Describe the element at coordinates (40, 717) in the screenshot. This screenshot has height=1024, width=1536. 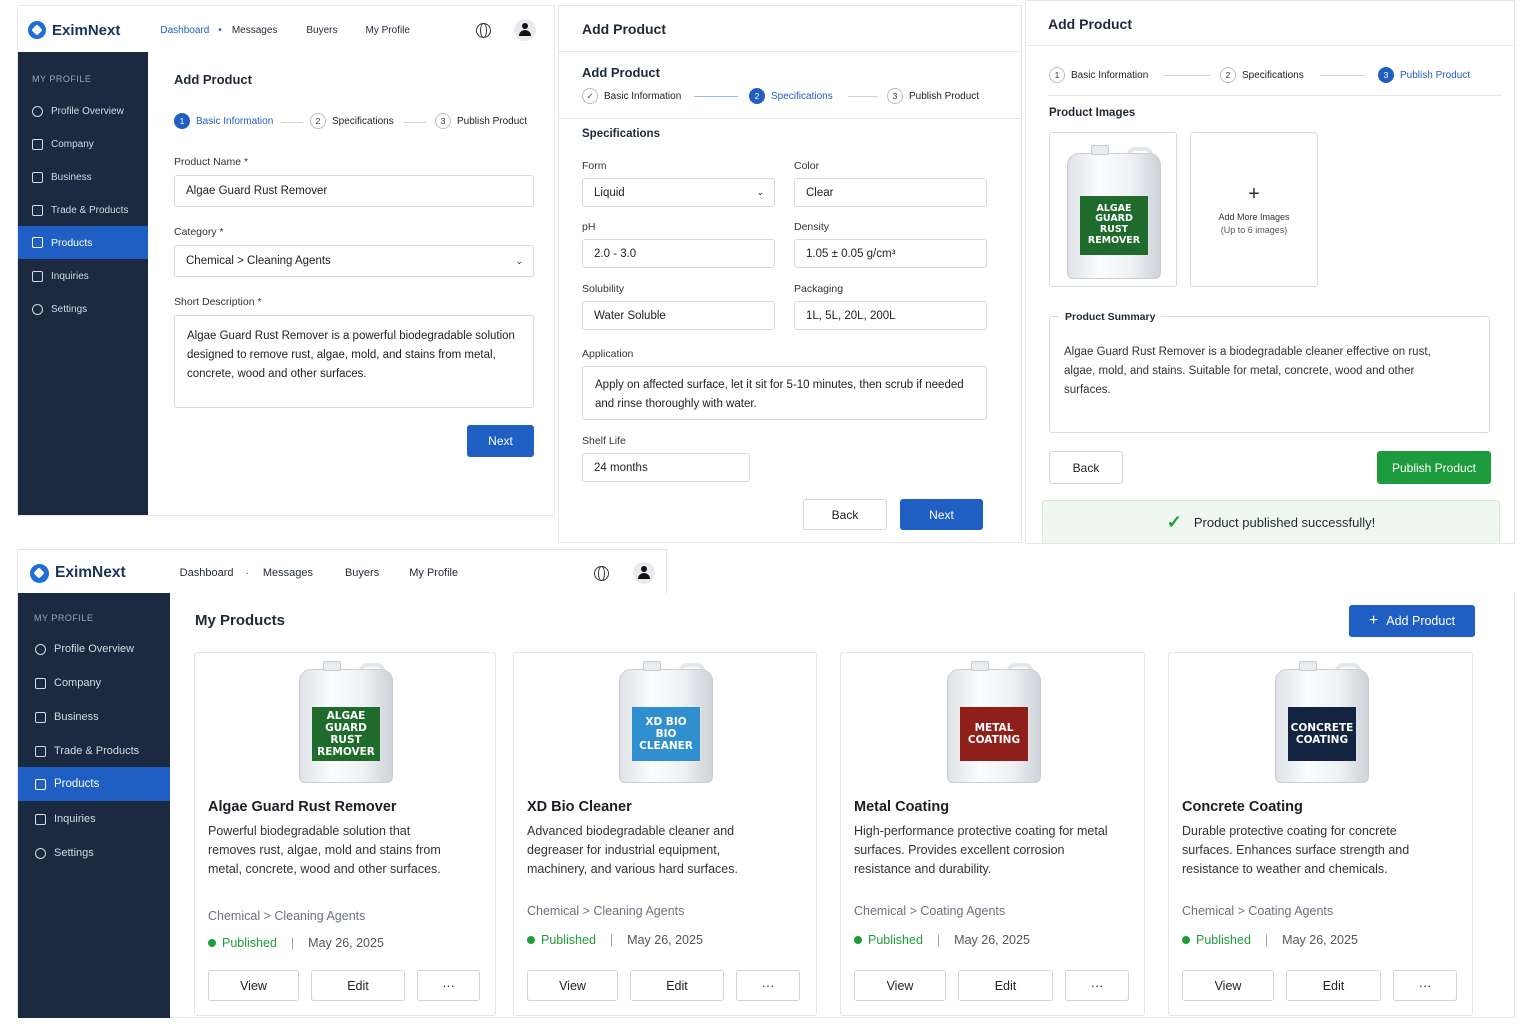
I see `briefcase-icon` at that location.